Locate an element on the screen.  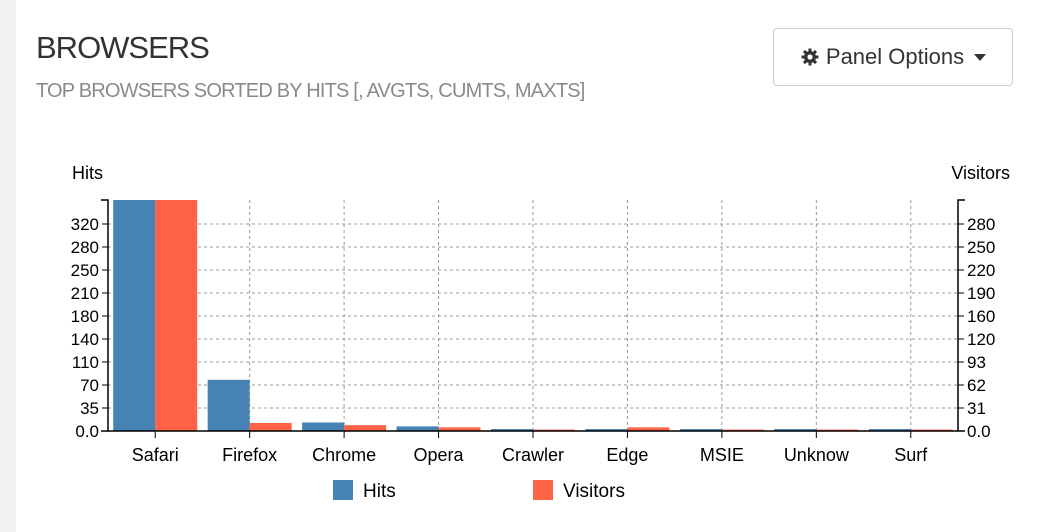
left-axis-tick-label: 320 is located at coordinates (85, 224).